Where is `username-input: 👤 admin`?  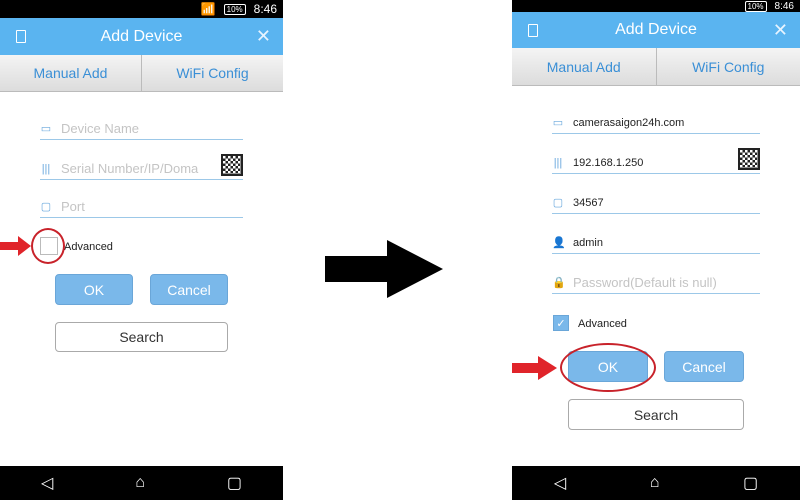 username-input: 👤 admin is located at coordinates (656, 243).